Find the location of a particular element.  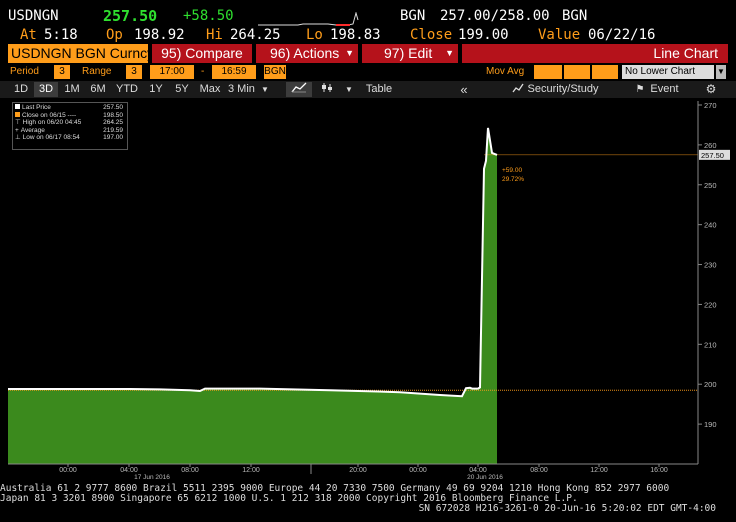

legend-value: 257.50 is located at coordinates (113, 107).